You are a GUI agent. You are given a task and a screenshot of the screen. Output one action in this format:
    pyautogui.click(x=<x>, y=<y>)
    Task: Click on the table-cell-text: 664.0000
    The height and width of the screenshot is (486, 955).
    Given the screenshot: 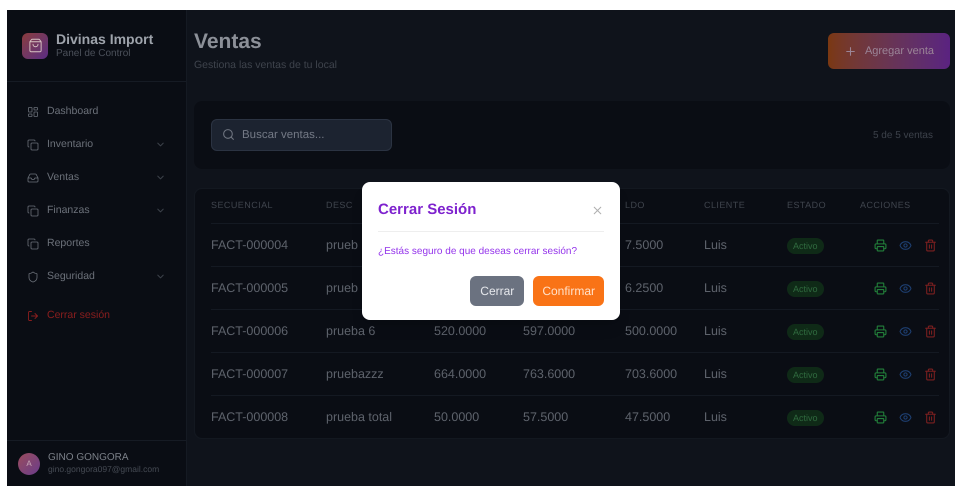 What is the action you would take?
    pyautogui.click(x=460, y=374)
    